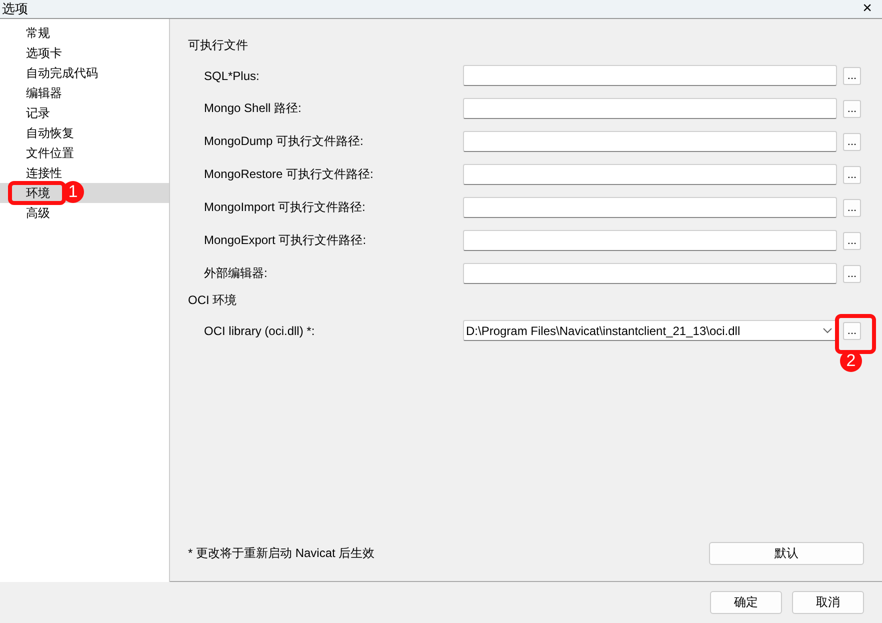  Describe the element at coordinates (827, 331) in the screenshot. I see `caret-icon` at that location.